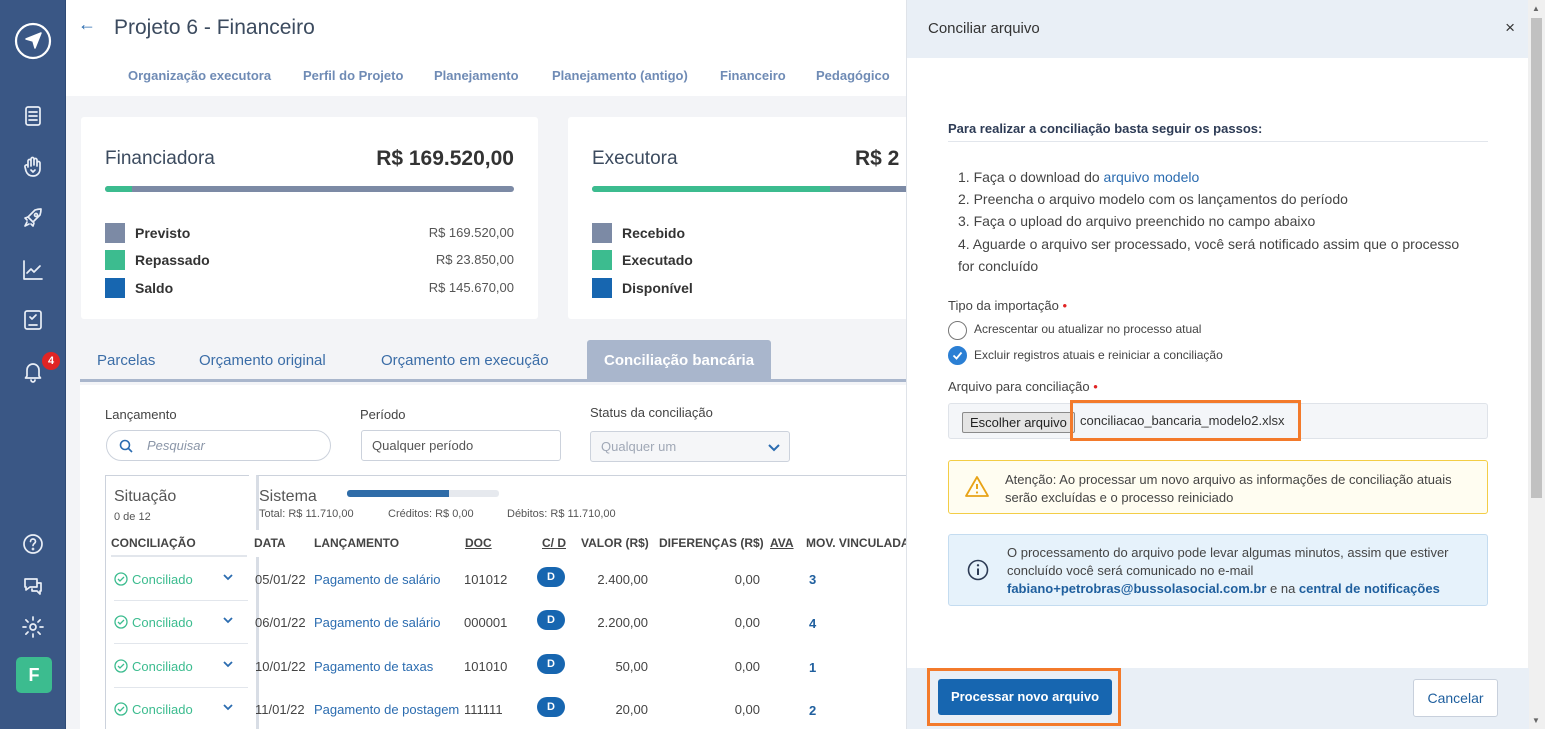  I want to click on tab-orcamento-execucao: Orçamento em execução, so click(465, 361).